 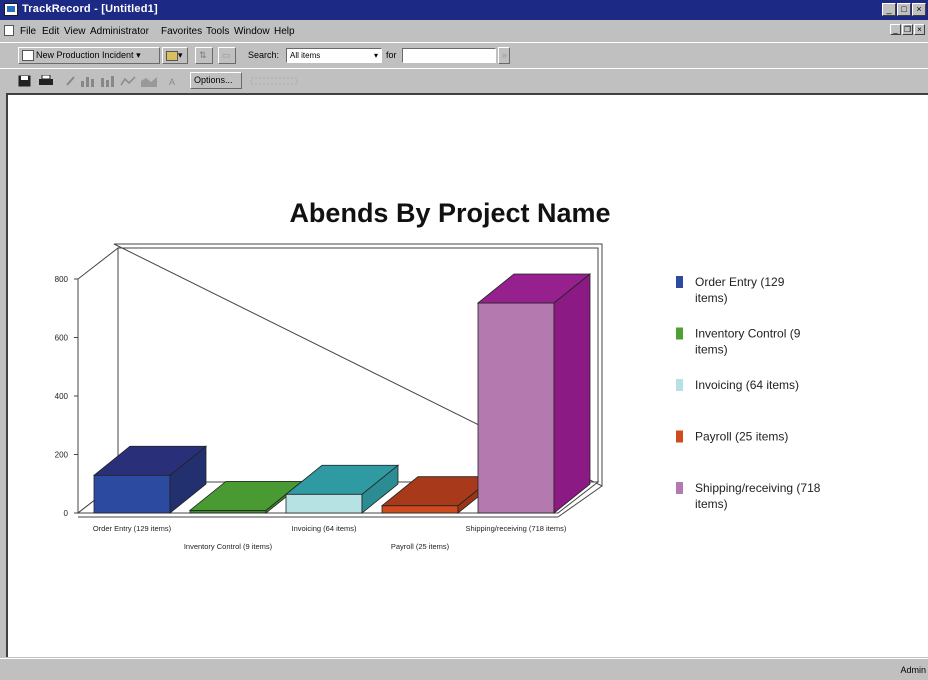 I want to click on chart-title: Abends By Project Name, so click(x=449, y=213).